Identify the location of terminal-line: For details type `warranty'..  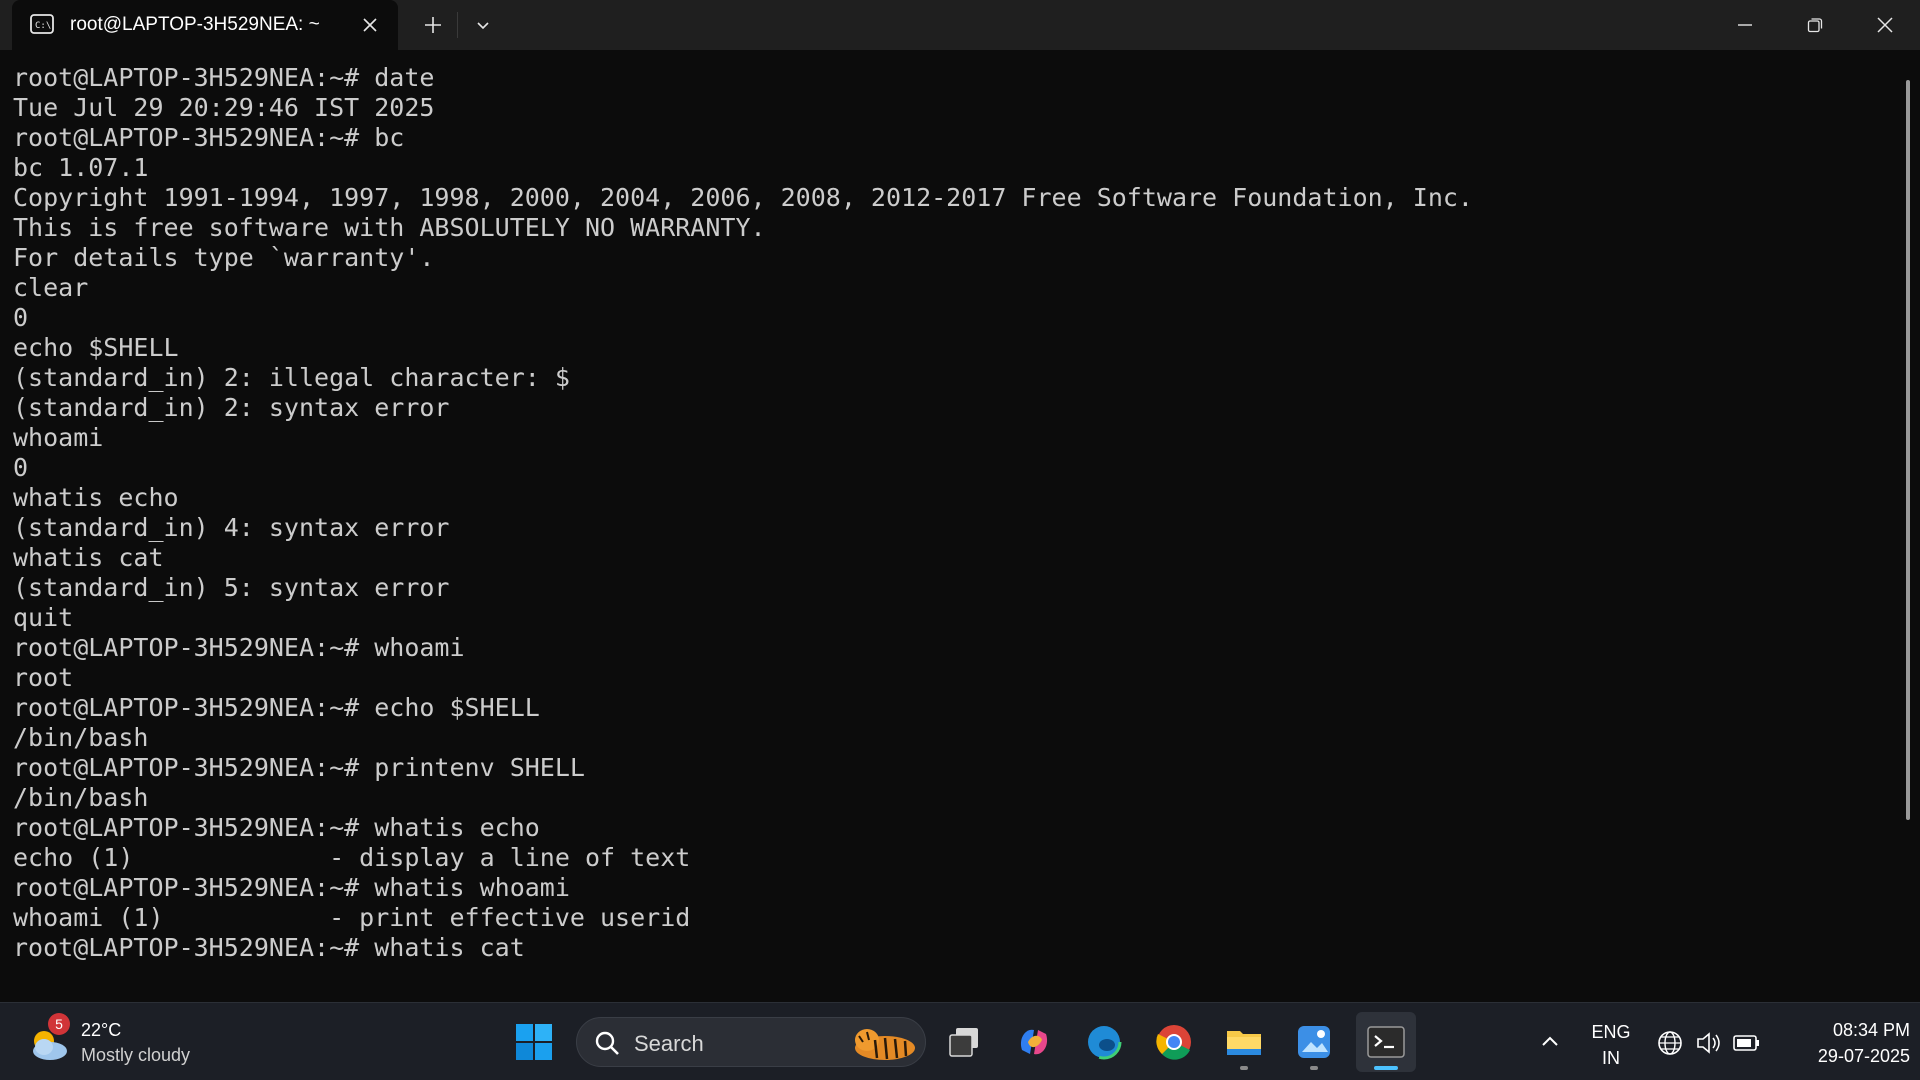
(224, 257).